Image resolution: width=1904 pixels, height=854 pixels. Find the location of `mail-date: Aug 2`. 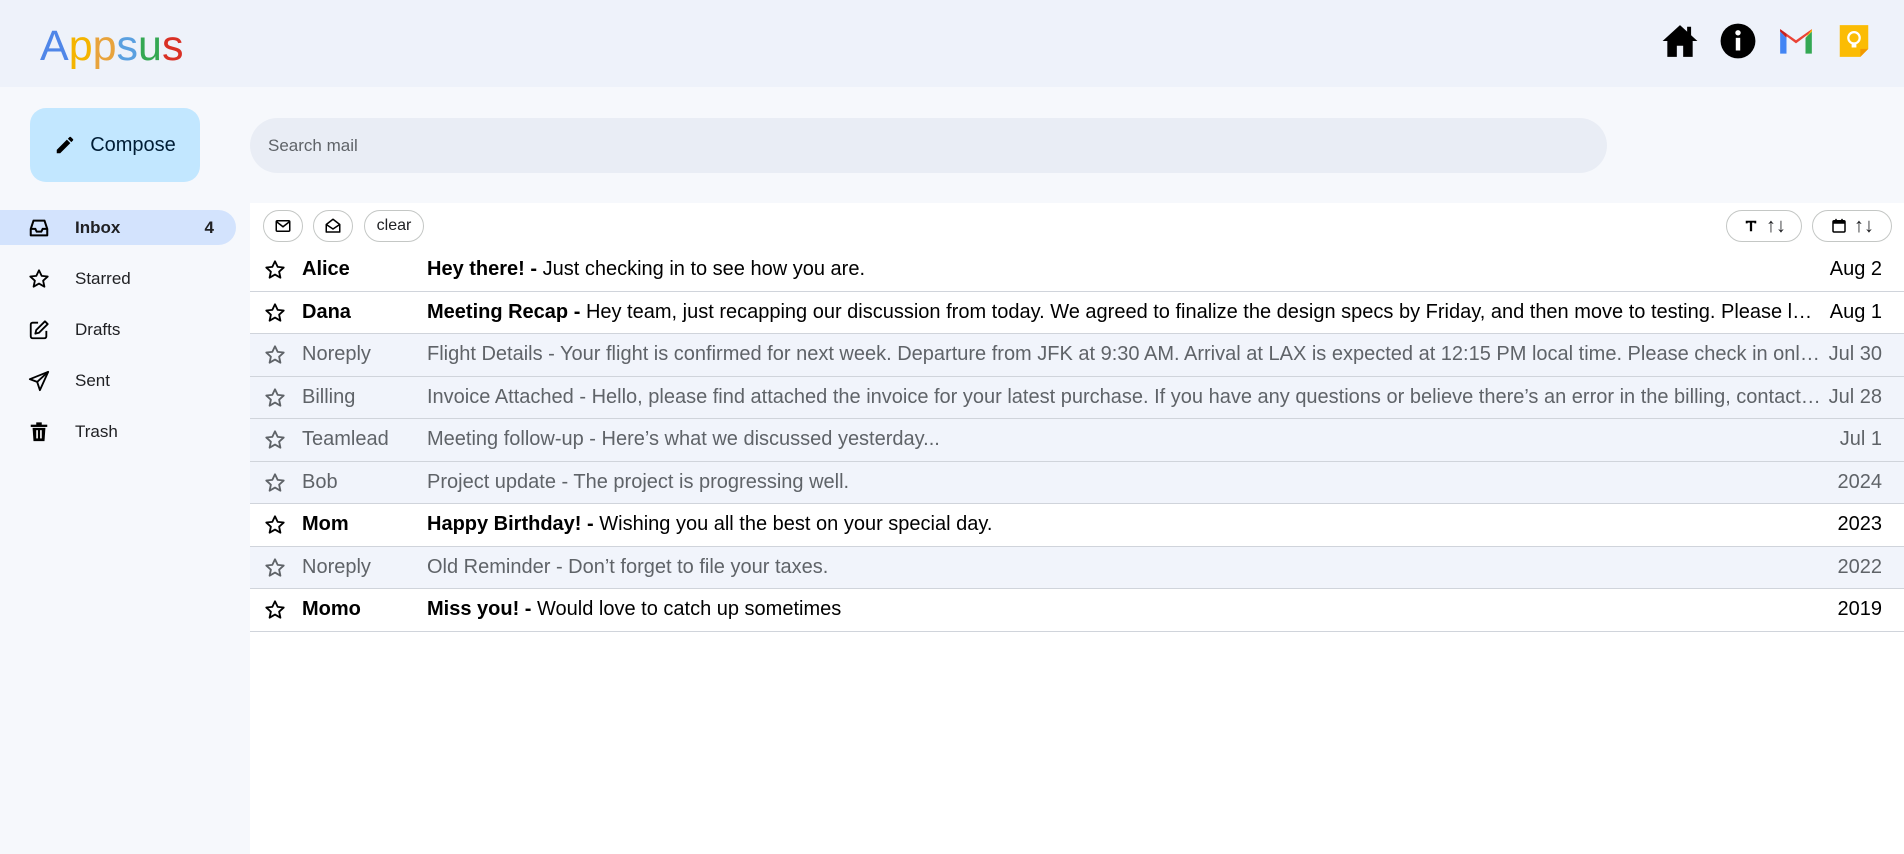

mail-date: Aug 2 is located at coordinates (1855, 269).